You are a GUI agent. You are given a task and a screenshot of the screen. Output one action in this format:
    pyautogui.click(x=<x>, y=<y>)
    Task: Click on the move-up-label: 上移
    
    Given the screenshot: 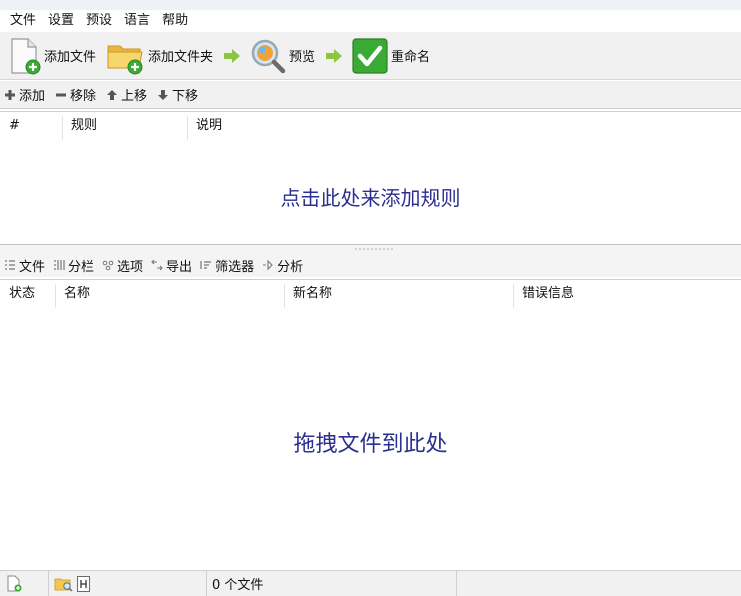 What is the action you would take?
    pyautogui.click(x=134, y=96)
    